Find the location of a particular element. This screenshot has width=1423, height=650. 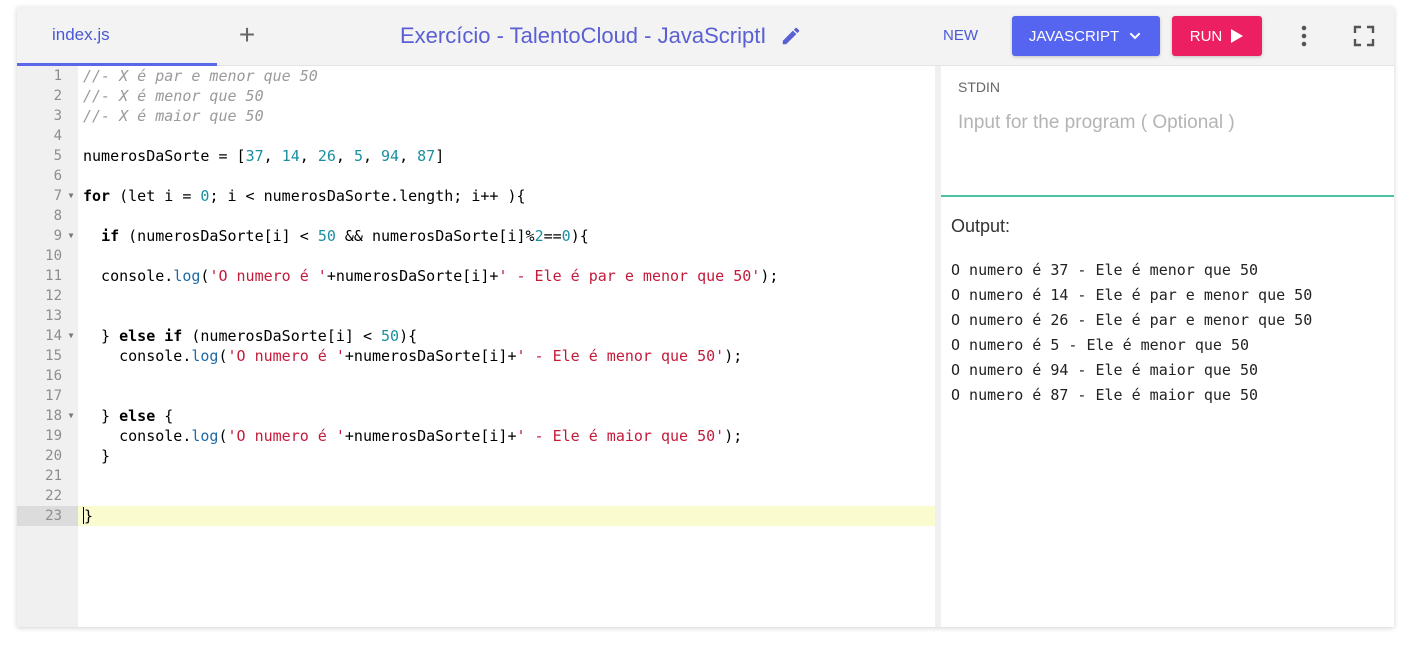

more-options-icon is located at coordinates (1304, 36).